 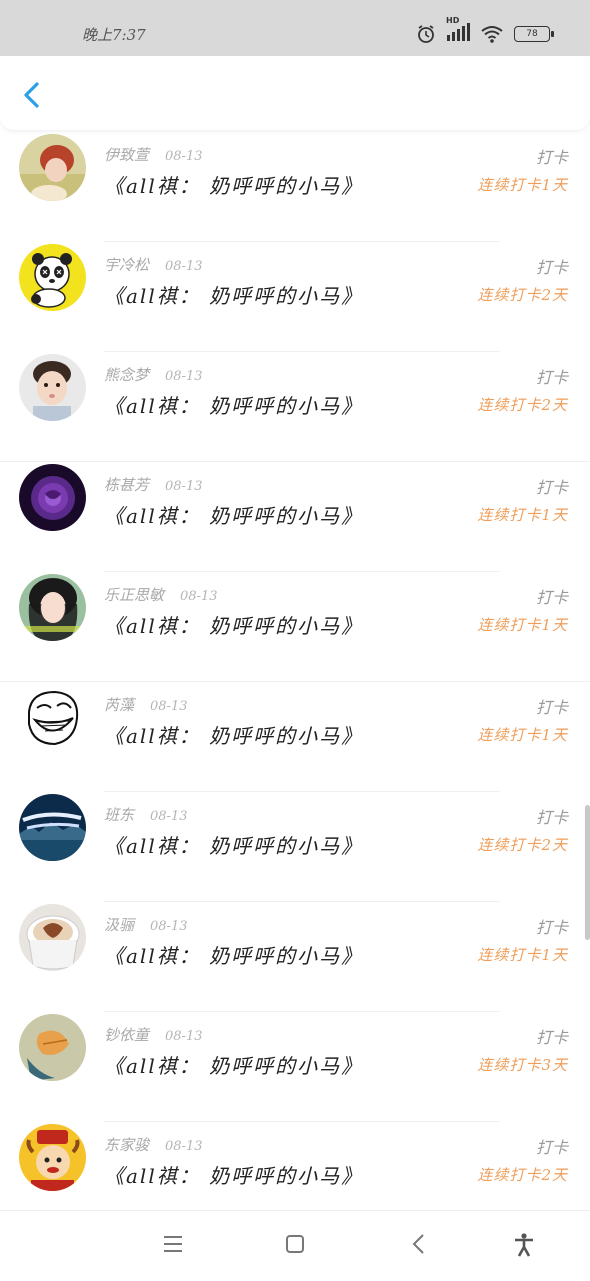 I want to click on list-item: 汲骊 08-13 《all祺： 奶呼呼的小马》 打卡 连续打卡1天, so click(x=295, y=957).